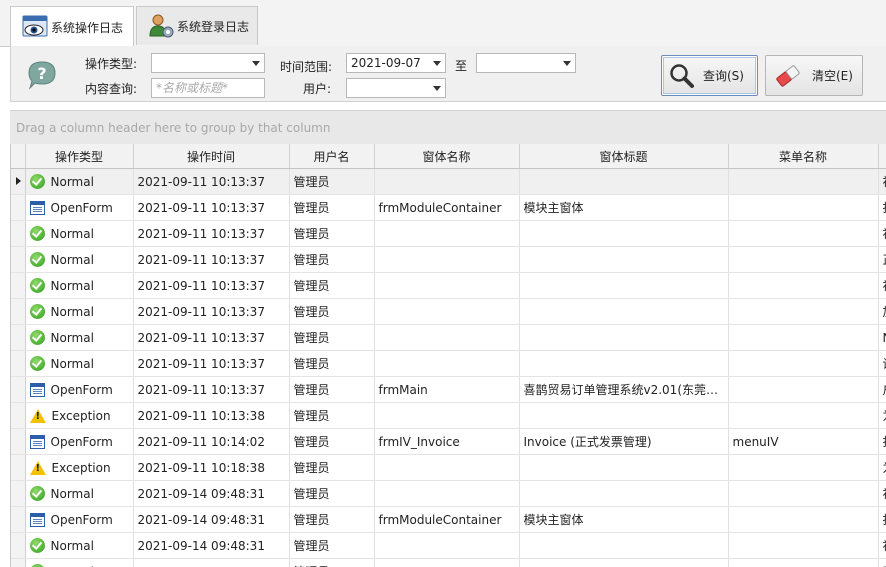  What do you see at coordinates (624, 519) in the screenshot?
I see `cell-form-title: 模块主窗体` at bounding box center [624, 519].